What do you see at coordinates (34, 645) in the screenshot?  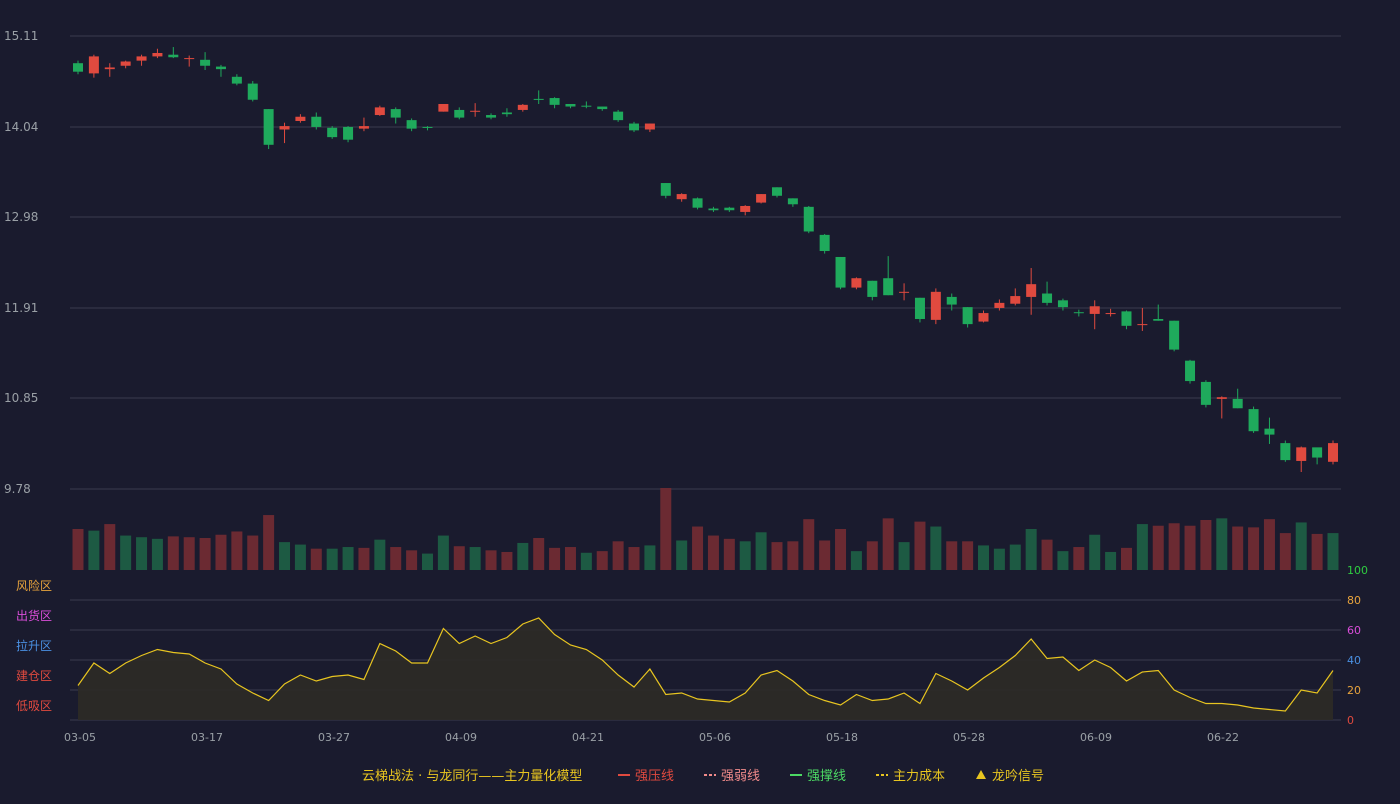 I see `zone-label: 拉升区` at bounding box center [34, 645].